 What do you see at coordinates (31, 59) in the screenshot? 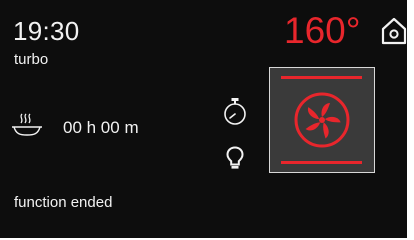
I see `cooking-mode-label: turbo` at bounding box center [31, 59].